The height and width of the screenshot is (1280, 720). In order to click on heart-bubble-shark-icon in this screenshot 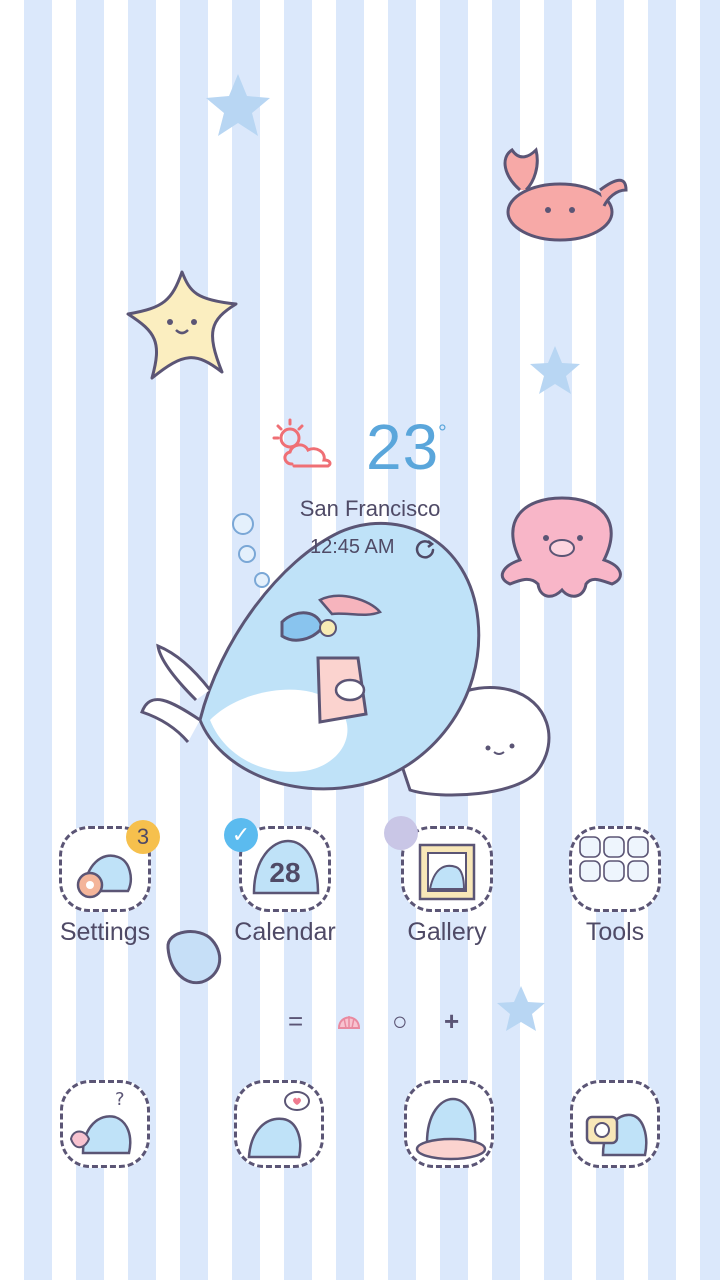, I will do `click(279, 1124)`.